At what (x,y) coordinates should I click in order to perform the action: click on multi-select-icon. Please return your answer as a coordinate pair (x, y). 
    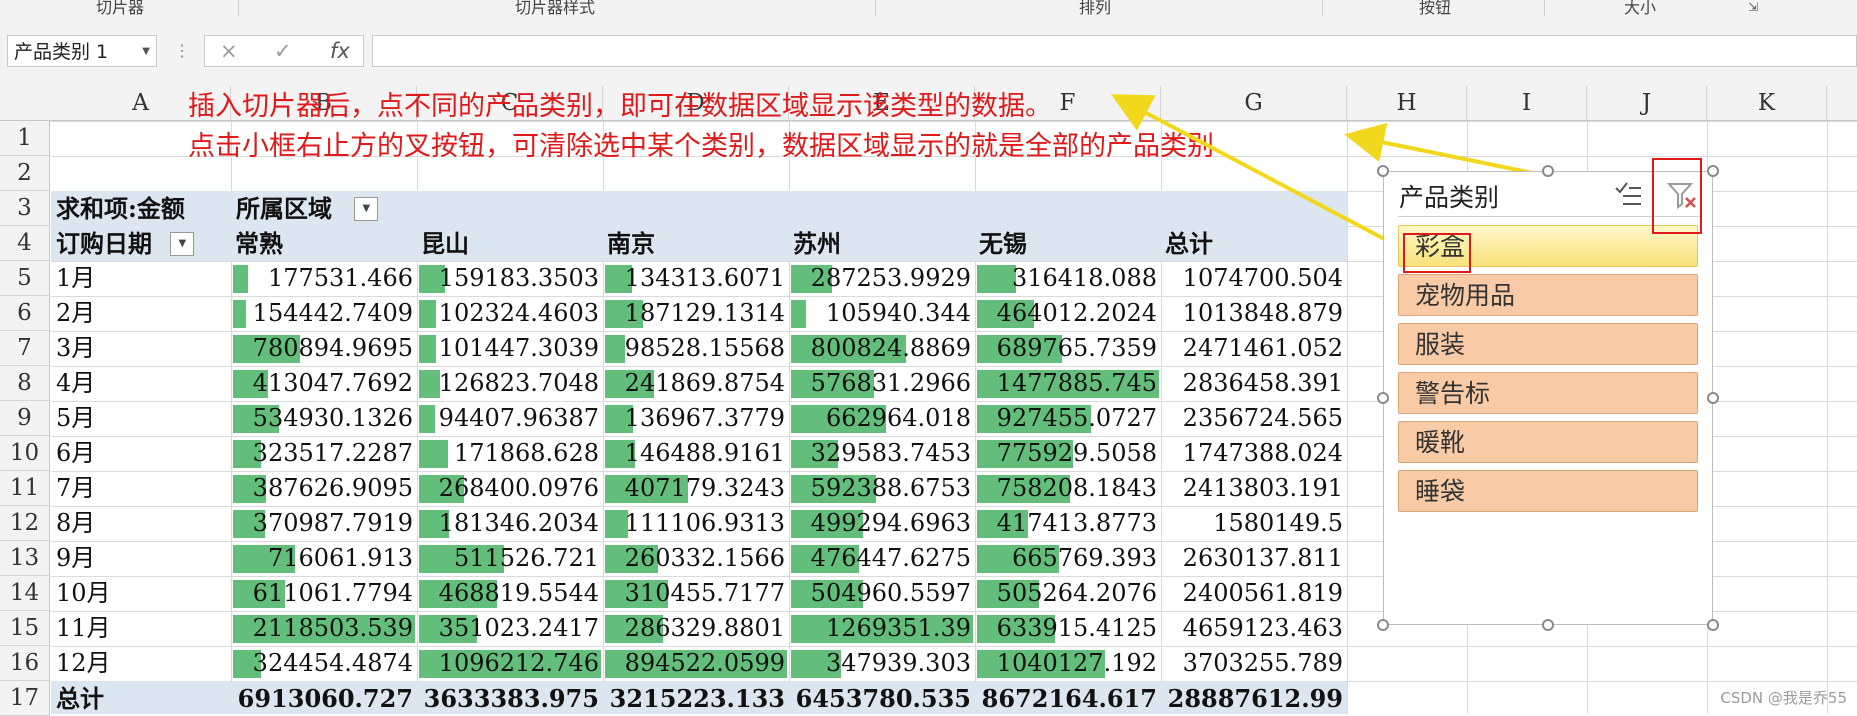
    Looking at the image, I should click on (1628, 195).